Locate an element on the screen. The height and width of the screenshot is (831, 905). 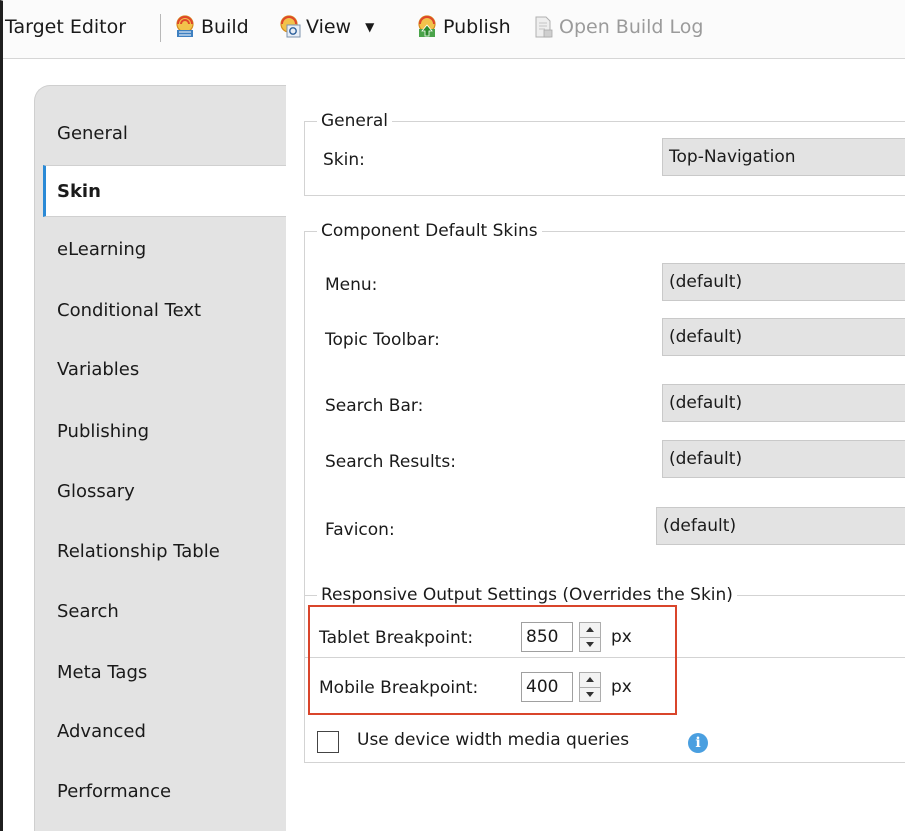
view-label: View is located at coordinates (329, 27).